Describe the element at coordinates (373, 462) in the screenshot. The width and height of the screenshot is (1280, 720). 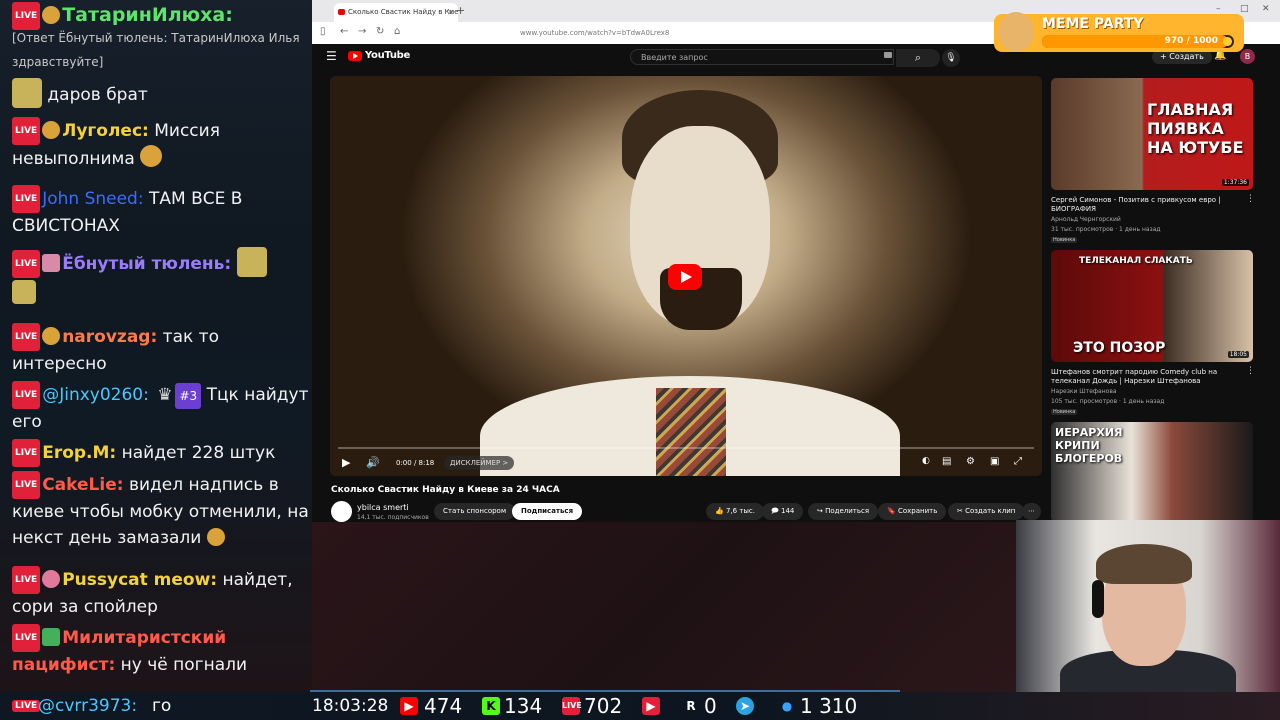
I see `volume-icon: 🔊` at that location.